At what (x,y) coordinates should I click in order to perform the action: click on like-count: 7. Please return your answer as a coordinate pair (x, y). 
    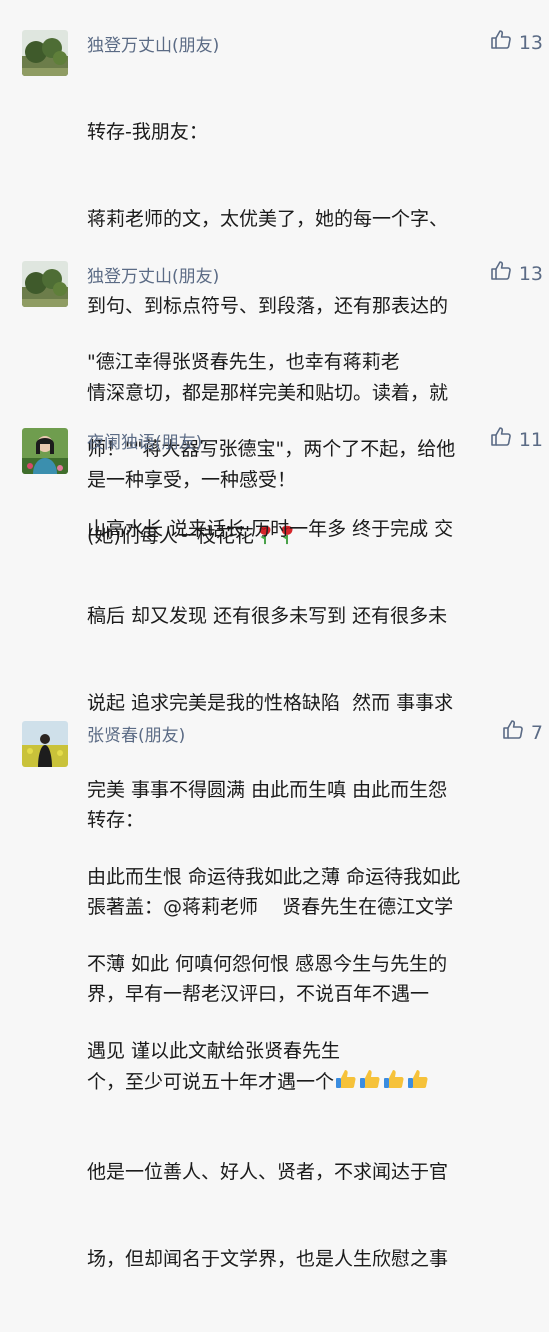
    Looking at the image, I should click on (536, 732).